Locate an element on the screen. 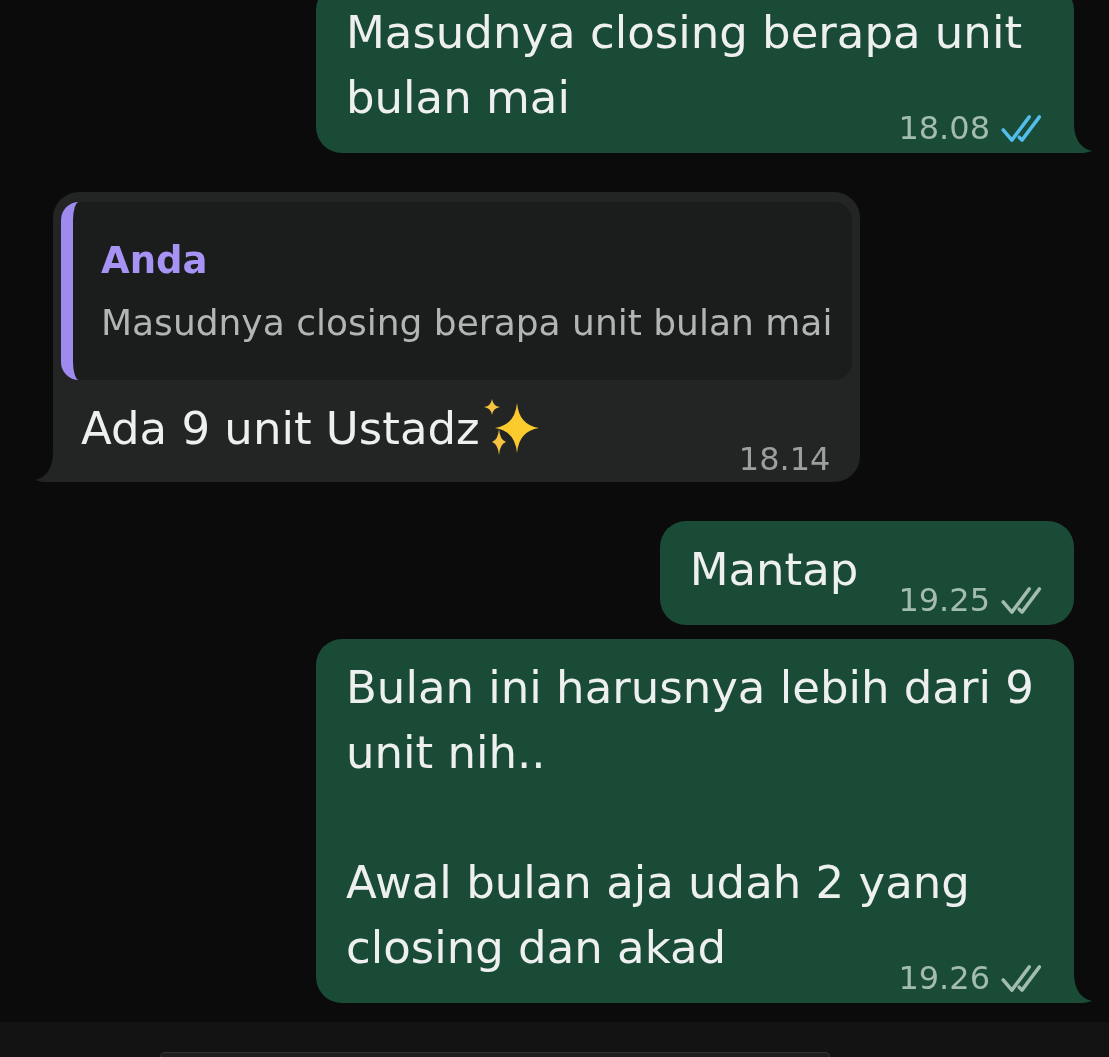 The height and width of the screenshot is (1057, 1109). quote-text: Masudnya closing berapa unit bulan mai is located at coordinates (467, 323).